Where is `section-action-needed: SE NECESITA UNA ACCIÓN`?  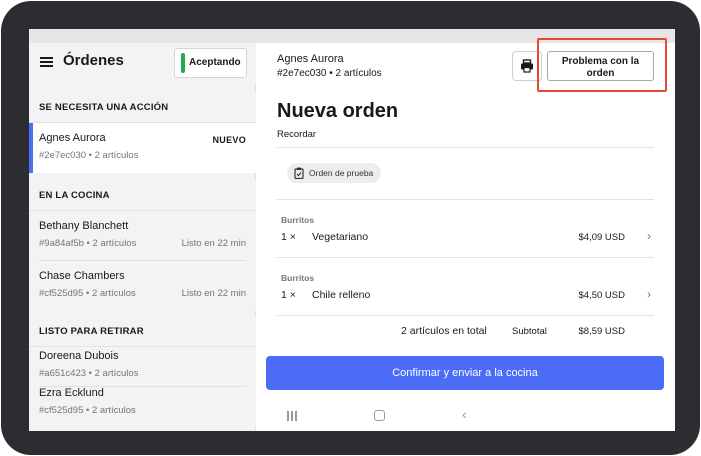 section-action-needed: SE NECESITA UNA ACCIÓN is located at coordinates (142, 108).